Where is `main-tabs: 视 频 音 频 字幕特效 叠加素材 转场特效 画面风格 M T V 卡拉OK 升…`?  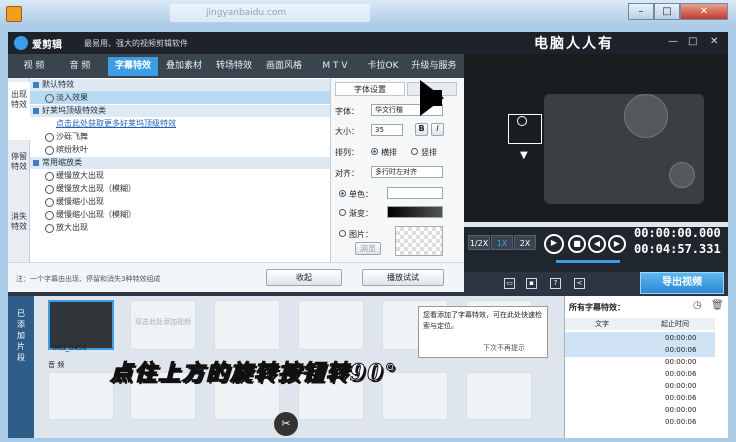 main-tabs: 视 频 音 频 字幕特效 叠加素材 转场特效 画面风格 M T V 卡拉OK 升… is located at coordinates (236, 66).